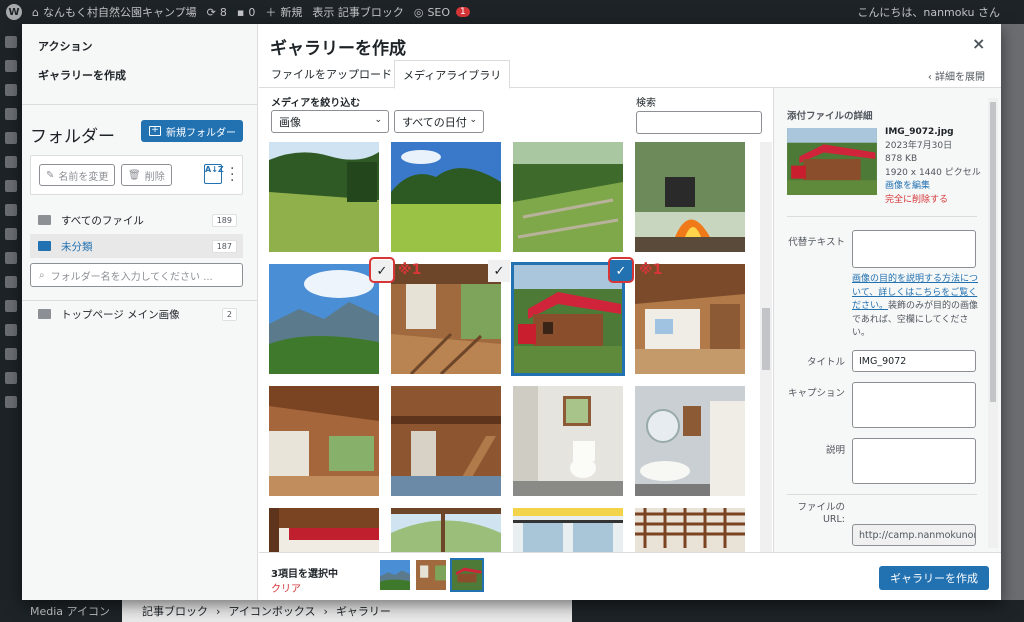 Image resolution: width=1024 pixels, height=622 pixels. I want to click on create-gallery-button: ギャラリーを作成, so click(934, 578).